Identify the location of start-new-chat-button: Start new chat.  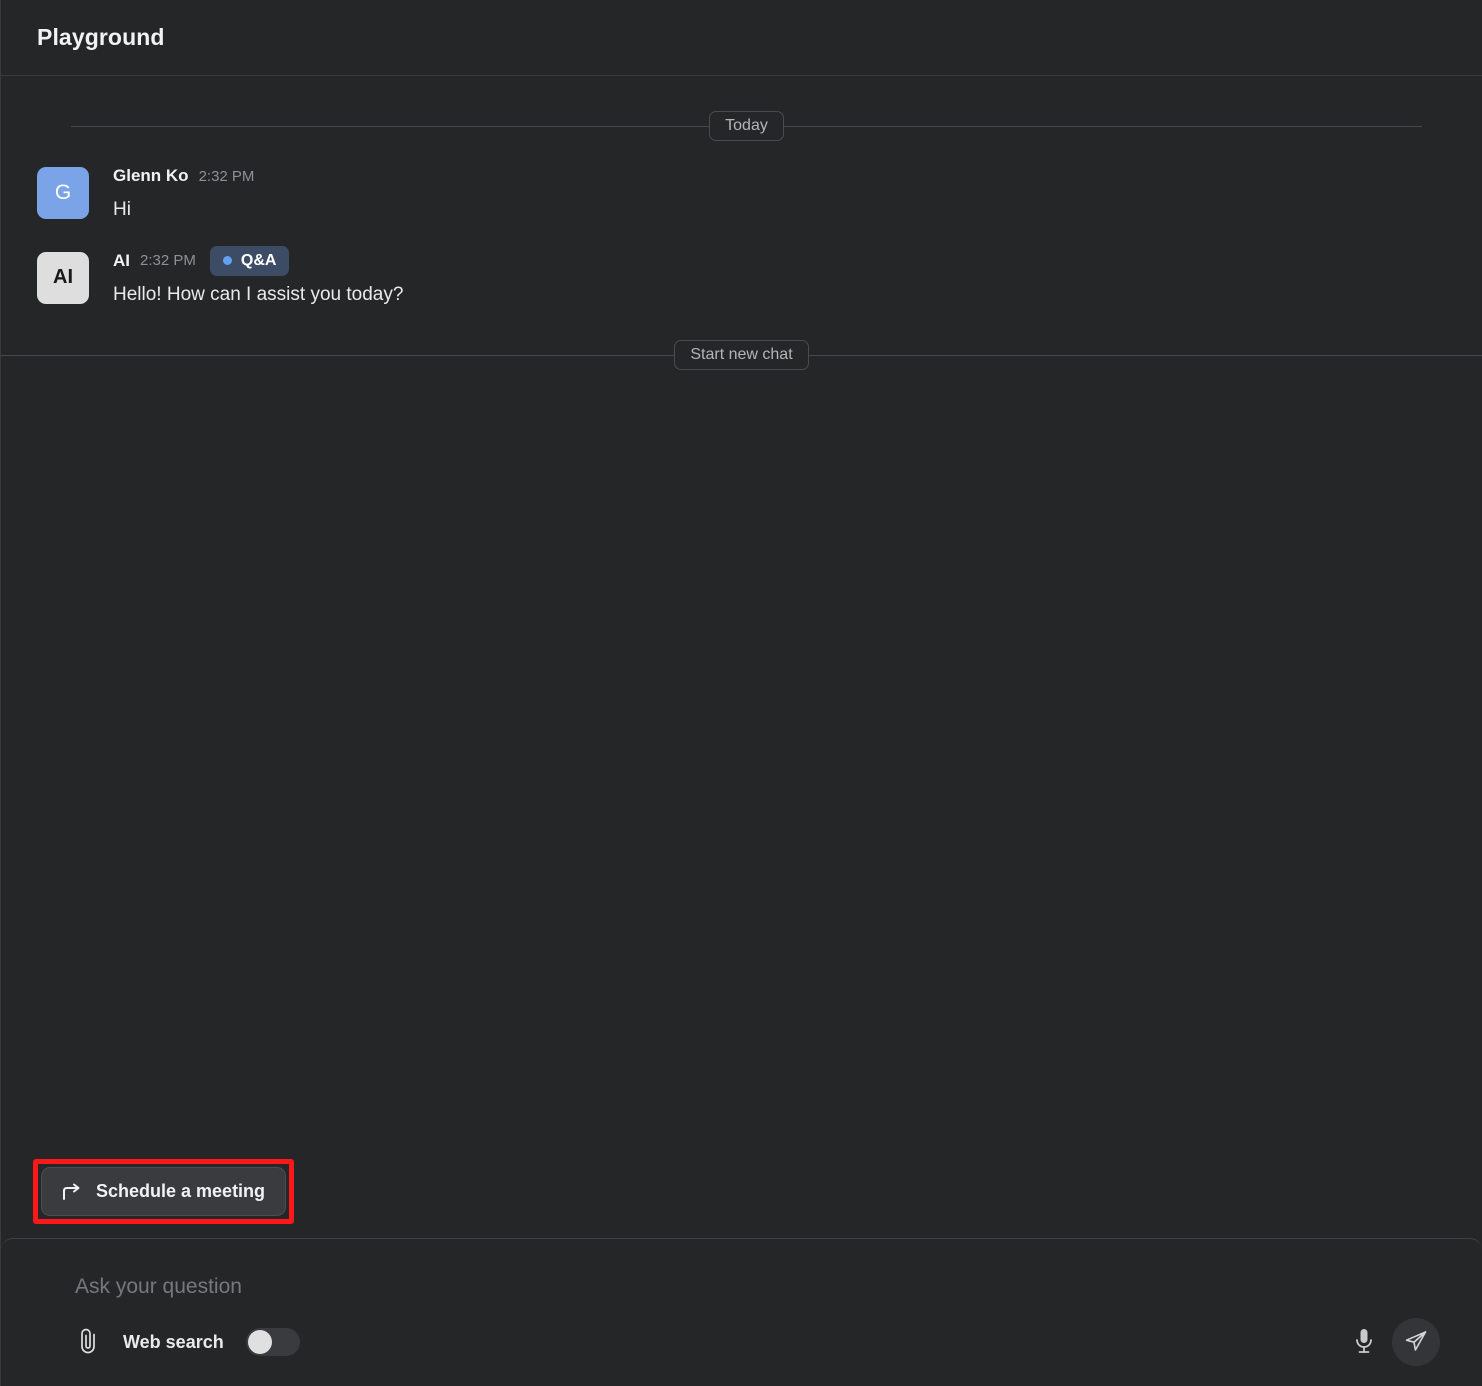
(741, 355).